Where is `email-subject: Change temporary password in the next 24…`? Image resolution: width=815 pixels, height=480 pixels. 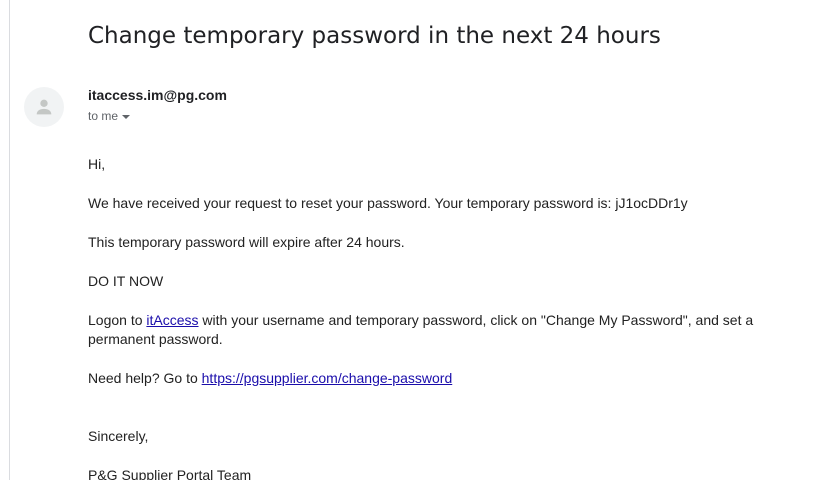 email-subject: Change temporary password in the next 24… is located at coordinates (374, 36).